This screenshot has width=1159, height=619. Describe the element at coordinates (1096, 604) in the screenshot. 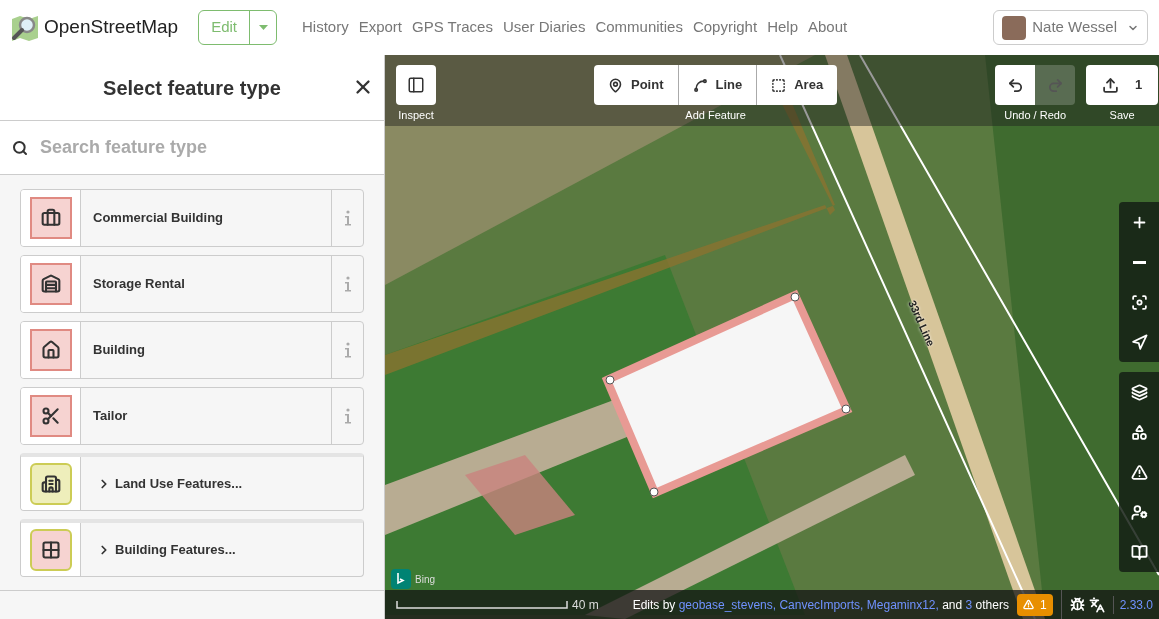

I see `language-icon` at that location.